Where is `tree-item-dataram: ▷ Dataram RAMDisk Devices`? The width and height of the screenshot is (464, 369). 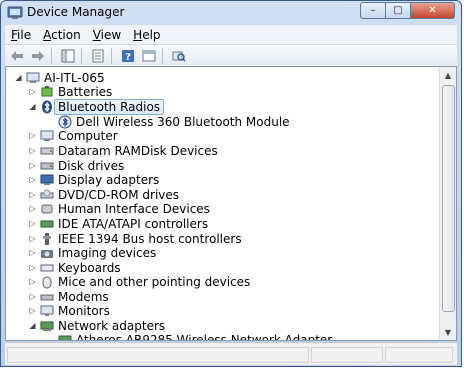
tree-item-dataram: ▷ Dataram RAMDisk Devices is located at coordinates (123, 150).